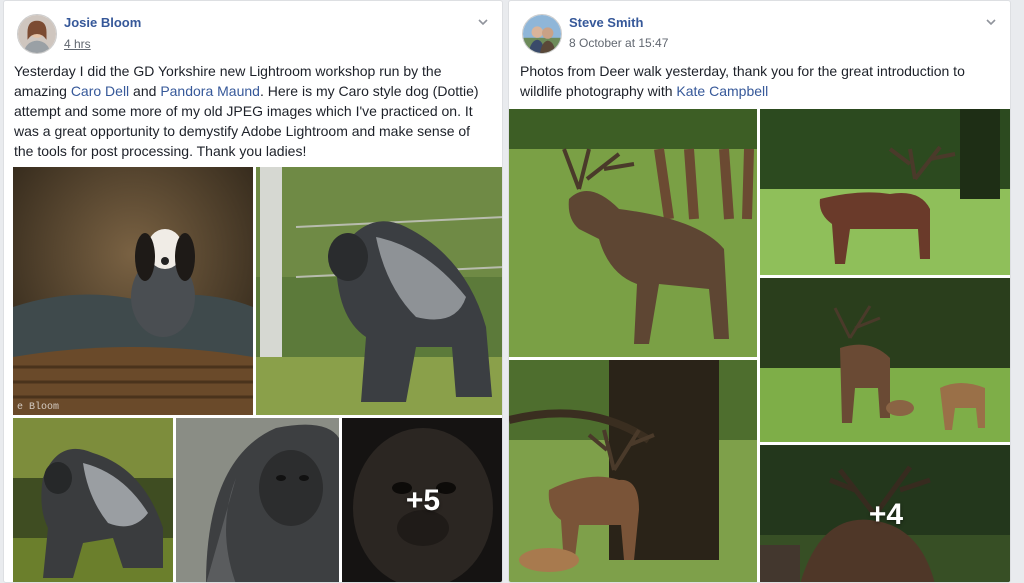 The height and width of the screenshot is (583, 1024). I want to click on photo-stag-in-field, so click(885, 192).